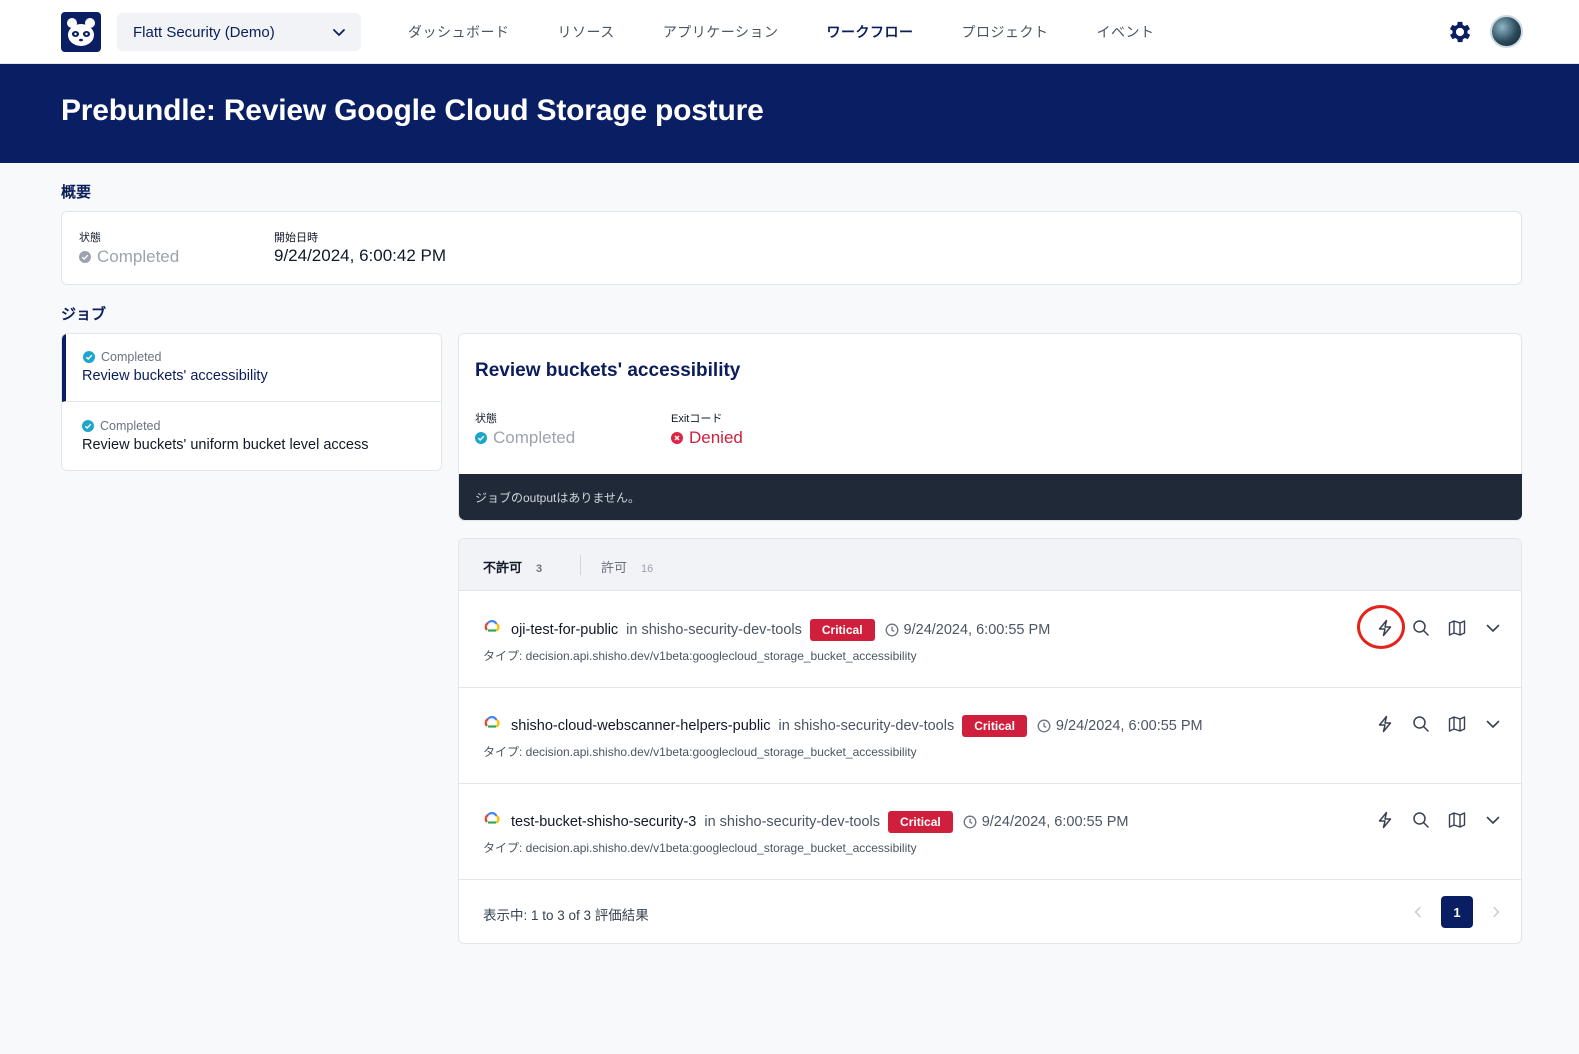 The height and width of the screenshot is (1054, 1579). What do you see at coordinates (558, 498) in the screenshot?
I see `job-output-message: ジョブのoutputはありません。` at bounding box center [558, 498].